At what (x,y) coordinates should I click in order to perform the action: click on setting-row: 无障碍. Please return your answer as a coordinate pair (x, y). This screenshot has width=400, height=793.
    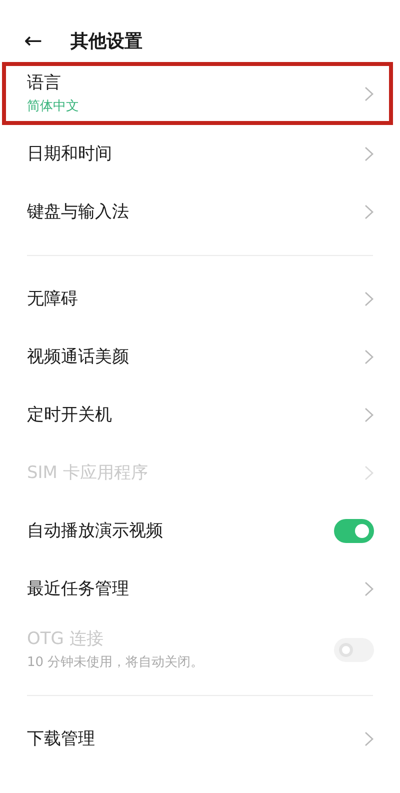
    Looking at the image, I should click on (200, 299).